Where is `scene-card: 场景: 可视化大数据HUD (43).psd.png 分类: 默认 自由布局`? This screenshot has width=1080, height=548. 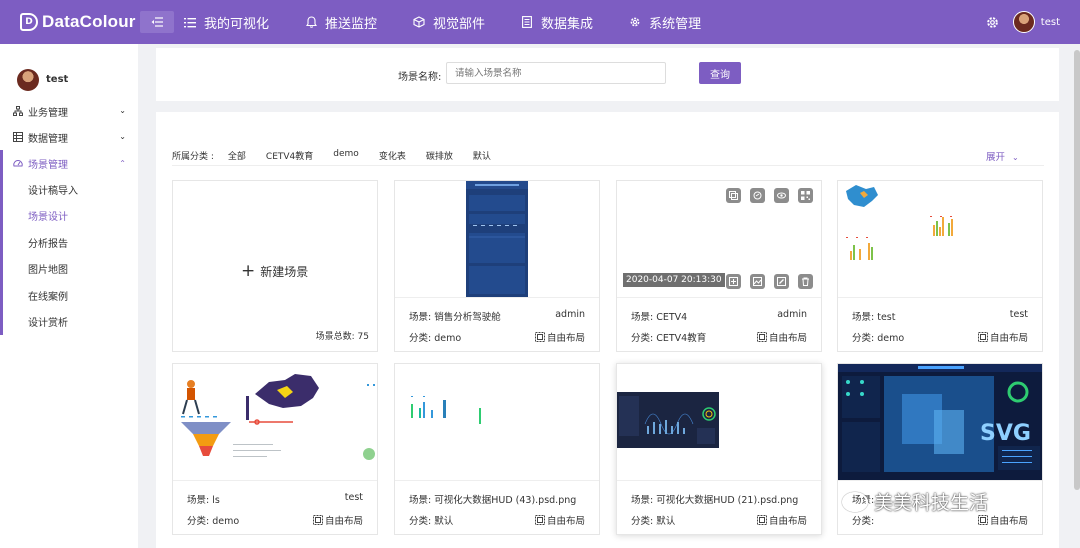 scene-card: 场景: 可视化大数据HUD (43).psd.png 分类: 默认 自由布局 is located at coordinates (497, 449).